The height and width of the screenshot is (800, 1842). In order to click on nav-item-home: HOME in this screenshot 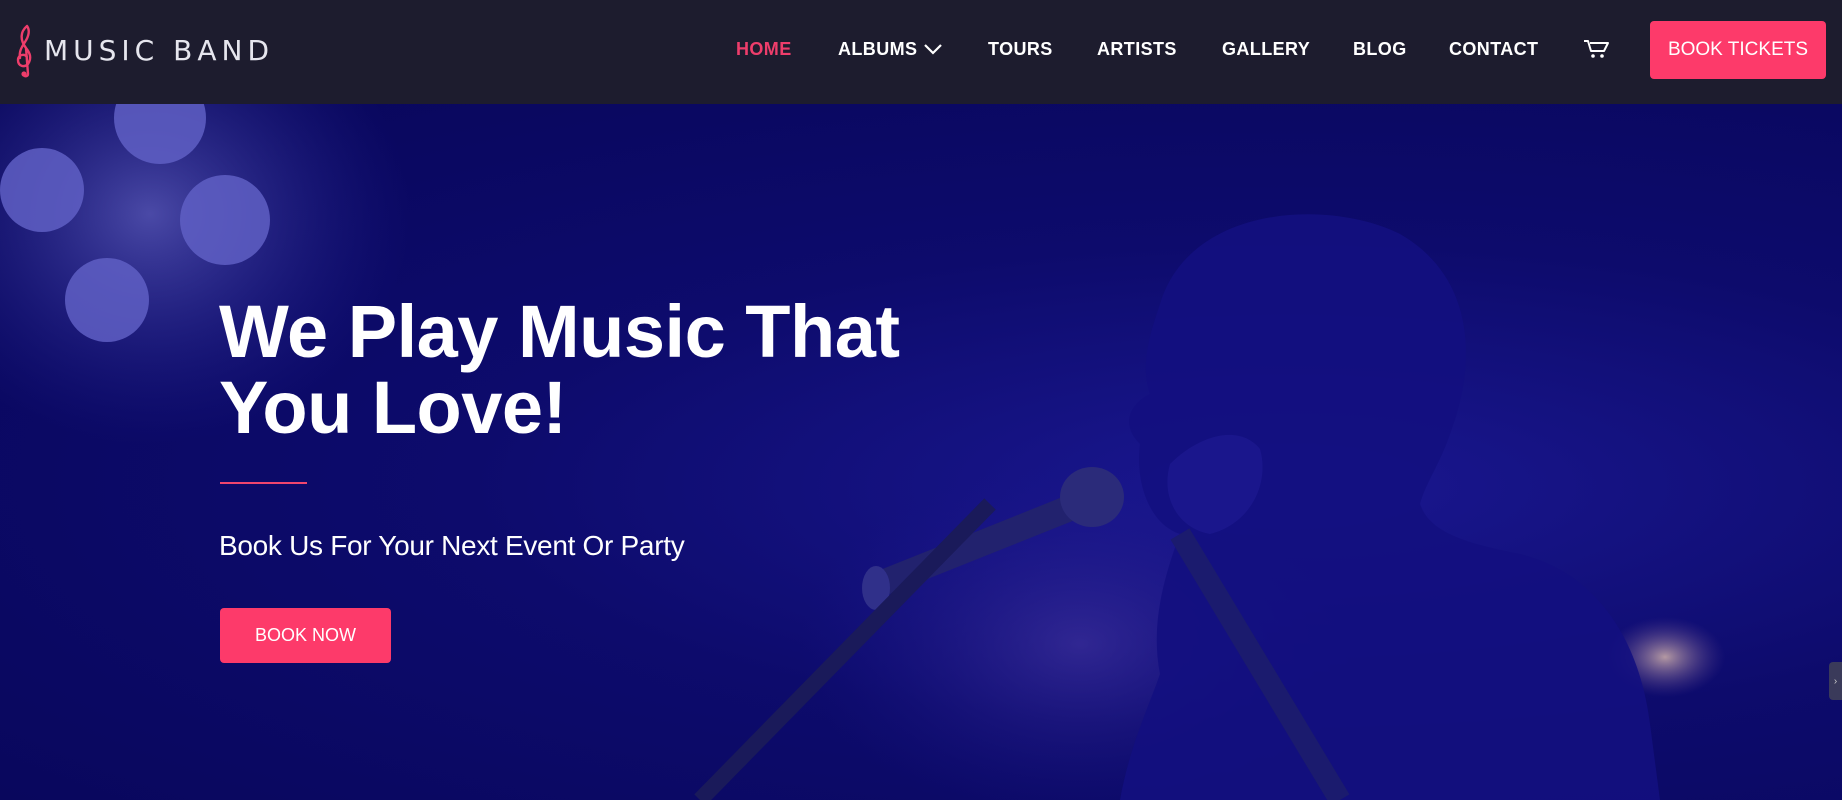, I will do `click(764, 49)`.